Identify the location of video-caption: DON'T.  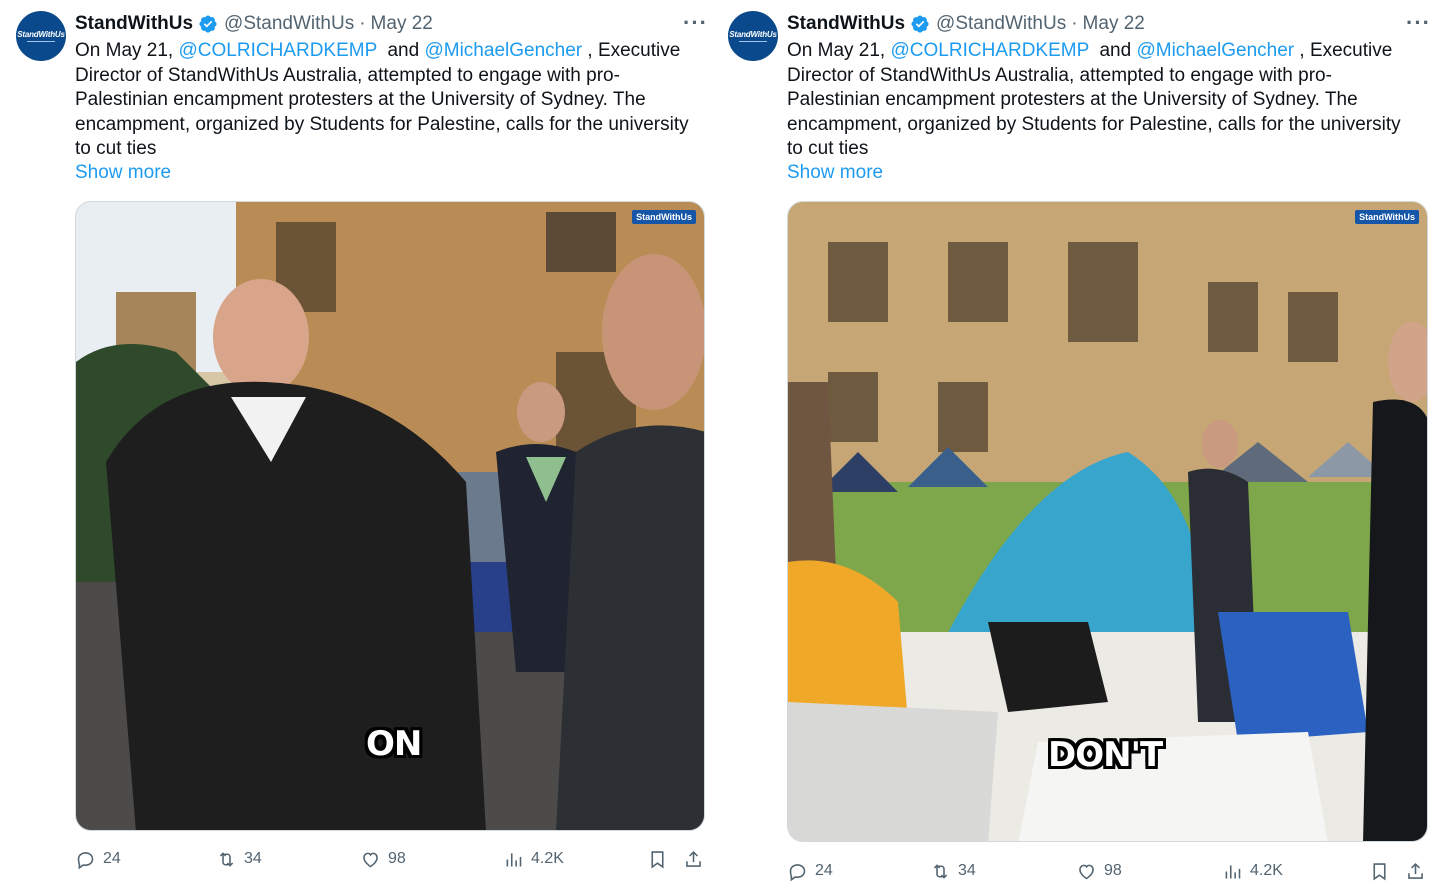
(1105, 755).